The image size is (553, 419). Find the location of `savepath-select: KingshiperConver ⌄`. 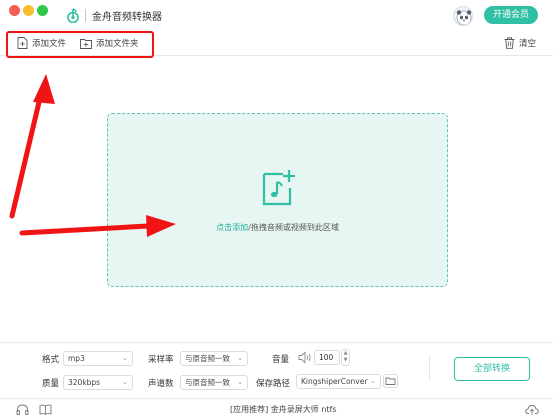

savepath-select: KingshiperConver ⌄ is located at coordinates (338, 381).